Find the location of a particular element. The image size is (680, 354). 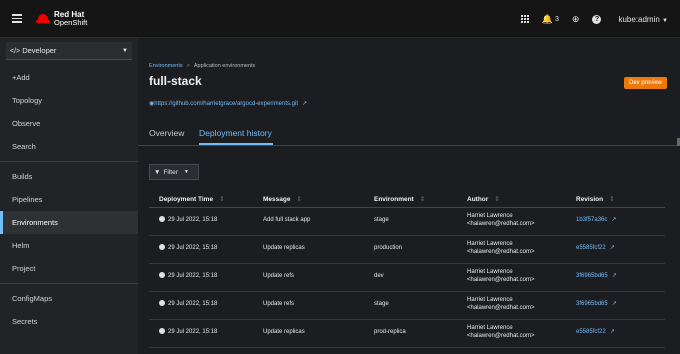

filter-label: Filter is located at coordinates (170, 172).